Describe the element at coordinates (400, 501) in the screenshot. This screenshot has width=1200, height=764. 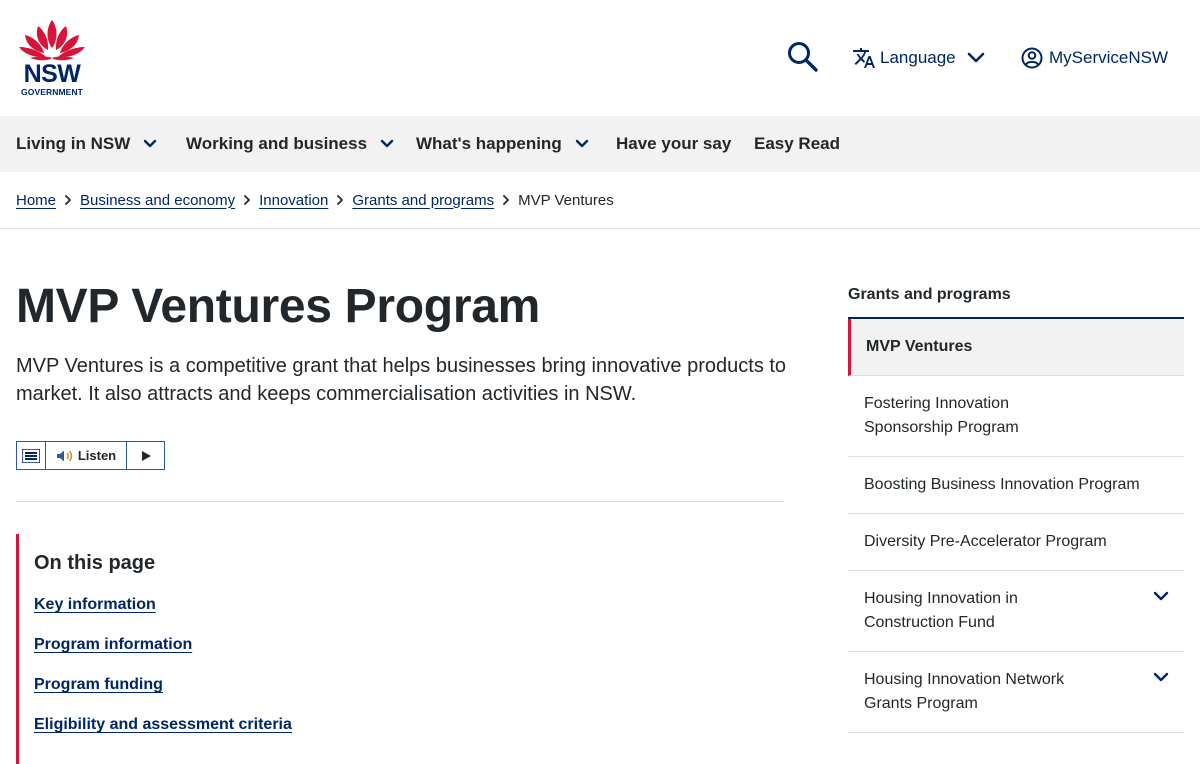
I see `content-divider` at that location.